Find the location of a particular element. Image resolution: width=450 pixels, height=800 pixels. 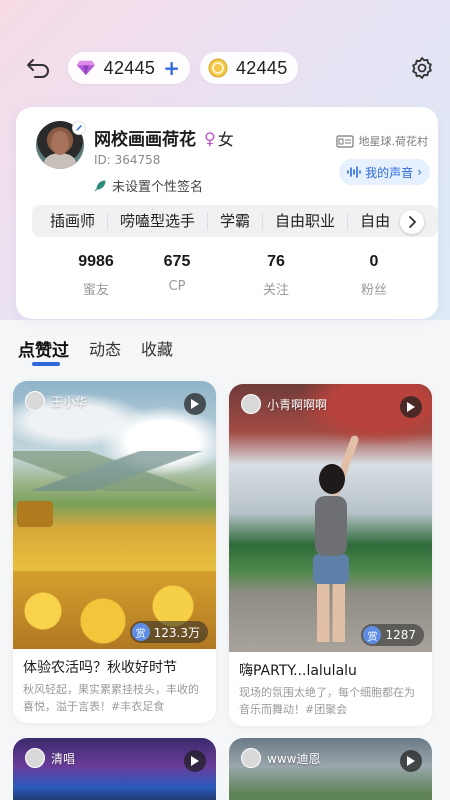

tag: 学霸 is located at coordinates (236, 221).